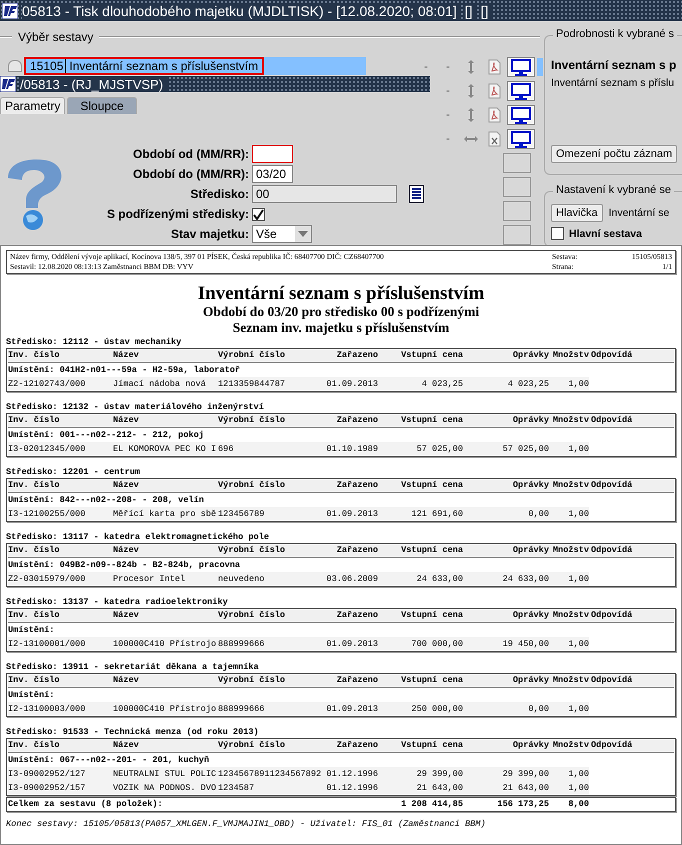 The width and height of the screenshot is (682, 845). What do you see at coordinates (613, 83) in the screenshot?
I see `report-description: Inventární seznam s příslu` at bounding box center [613, 83].